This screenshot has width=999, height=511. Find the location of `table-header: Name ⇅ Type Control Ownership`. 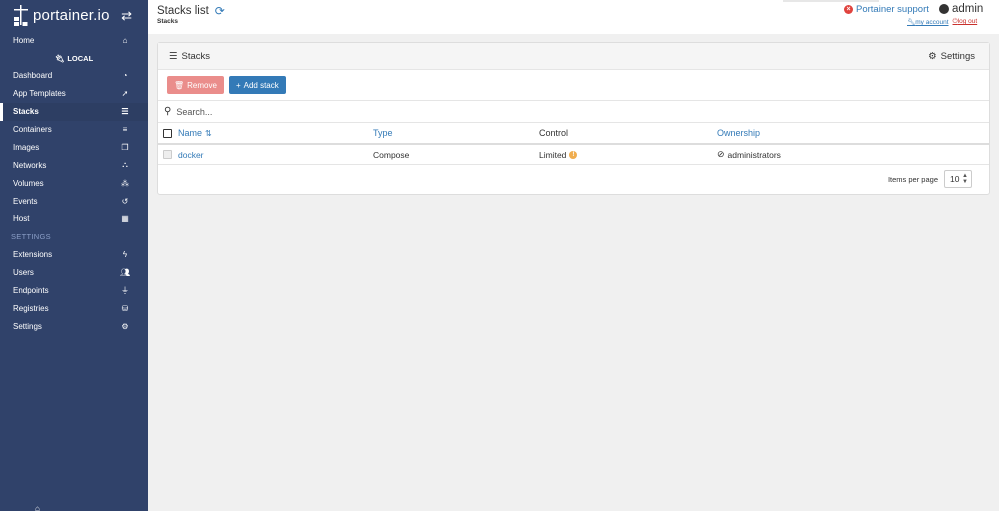

table-header: Name ⇅ Type Control Ownership is located at coordinates (573, 134).